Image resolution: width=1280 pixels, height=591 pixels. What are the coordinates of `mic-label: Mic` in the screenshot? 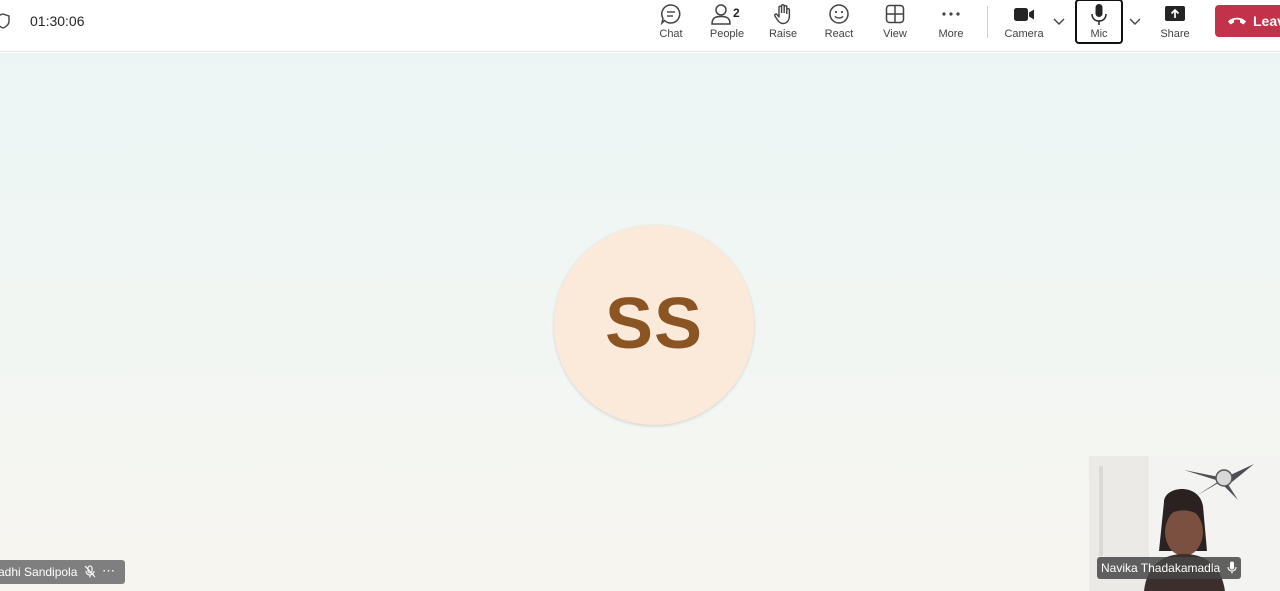 It's located at (1099, 34).